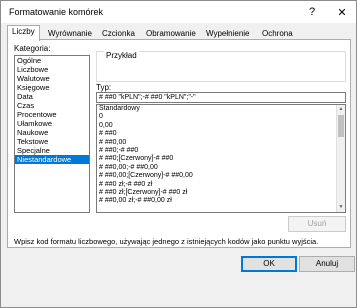 This screenshot has width=357, height=308. I want to click on tab-numbers: Liczby, so click(23, 33).